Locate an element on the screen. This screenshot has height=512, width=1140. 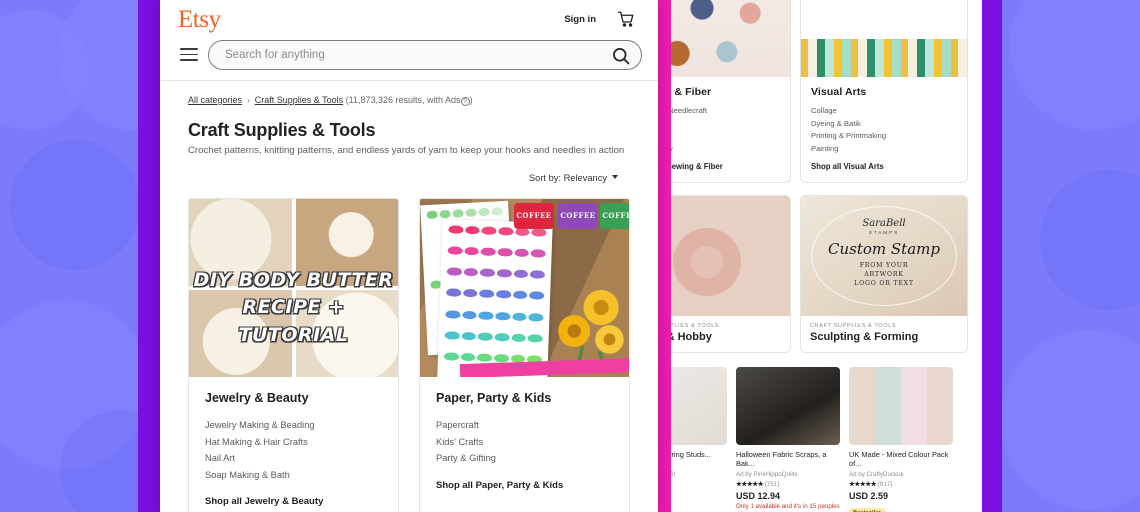
sunflower-decoration is located at coordinates (589, 326).